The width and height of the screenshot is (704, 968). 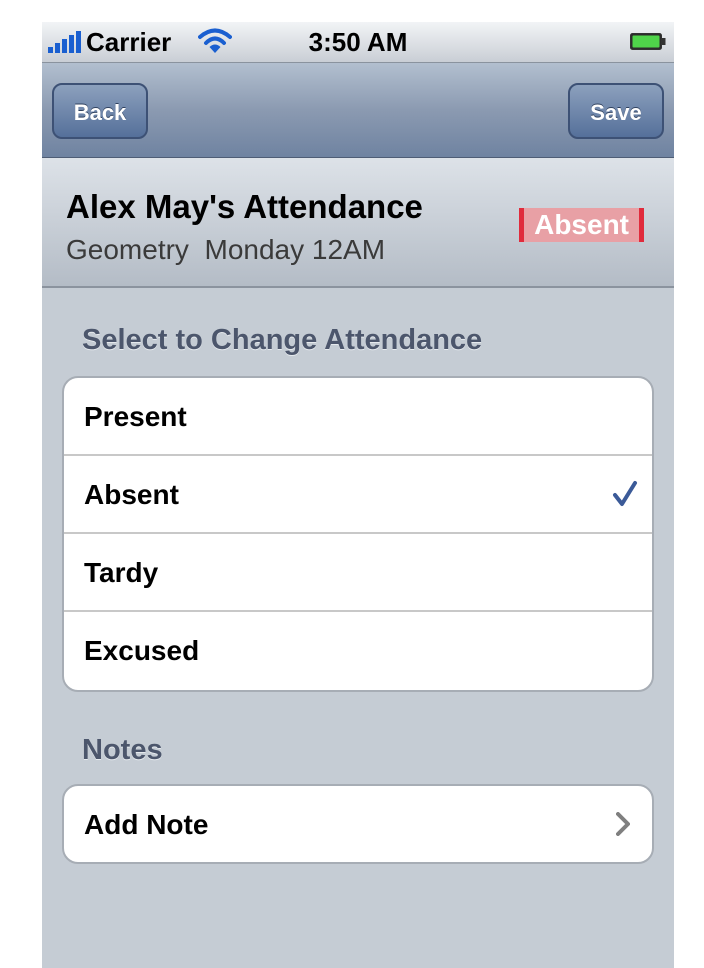 I want to click on course-name: Geometry, so click(x=127, y=249).